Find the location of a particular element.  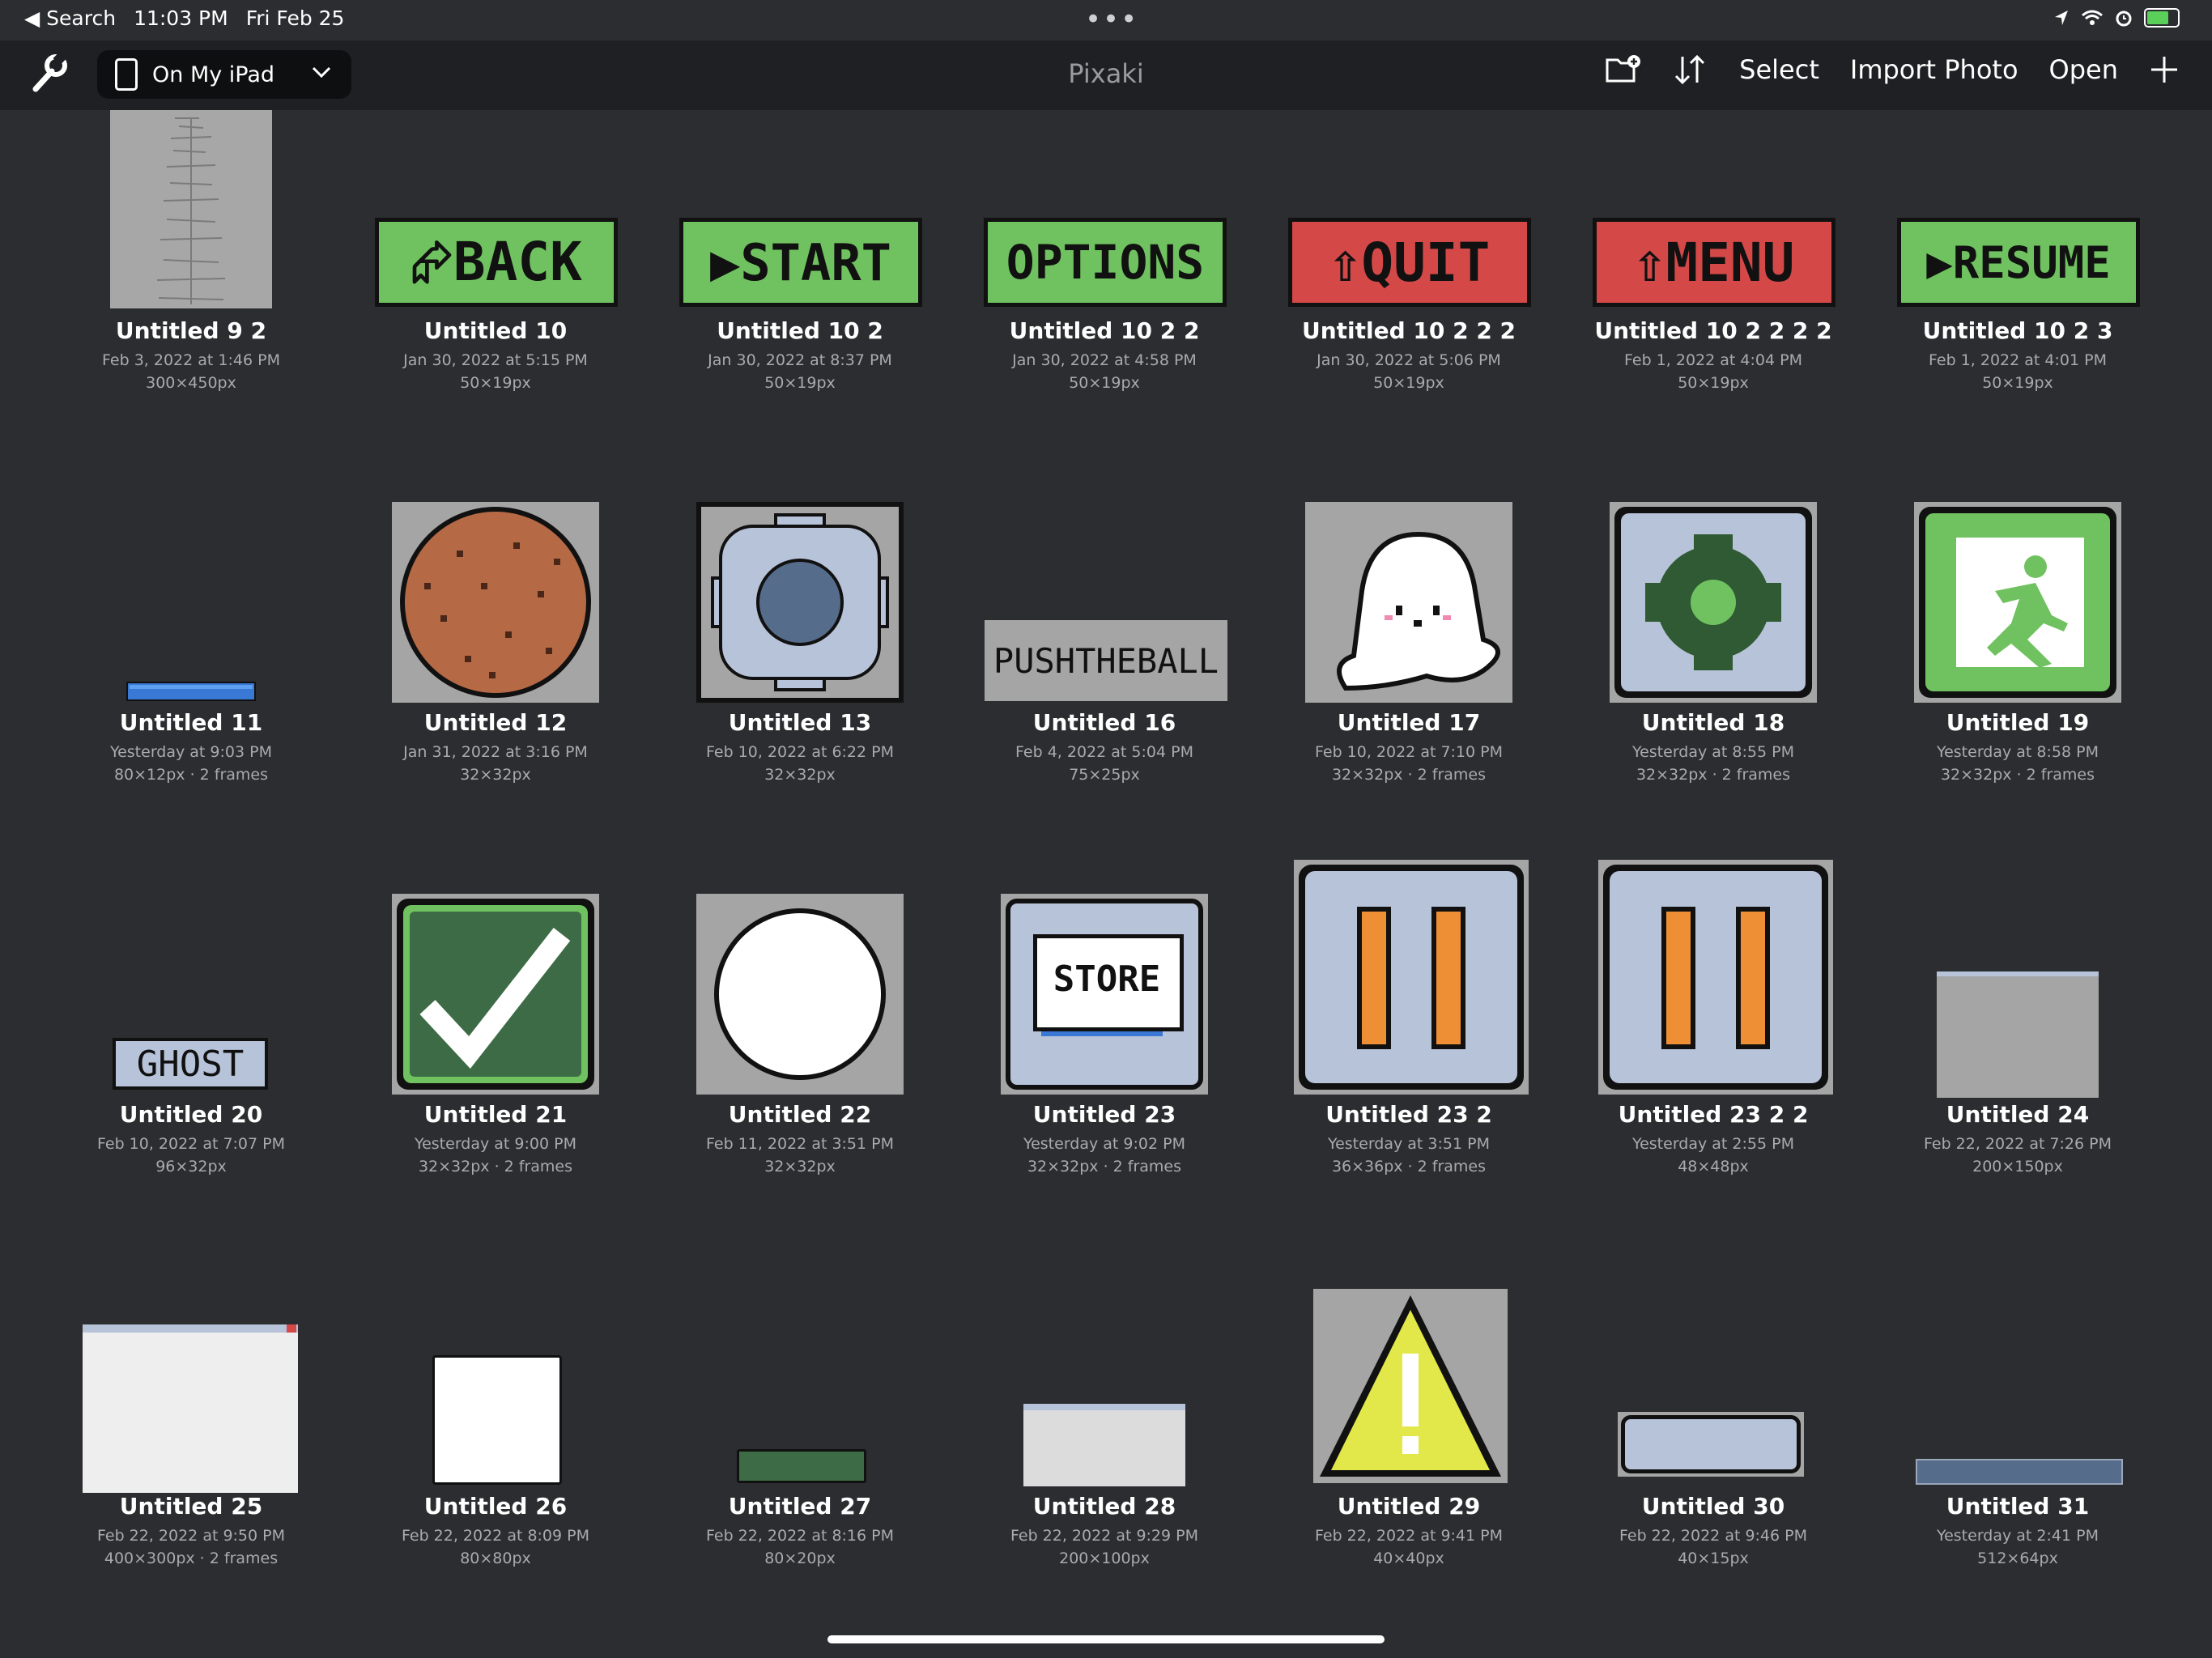

select-button: Select is located at coordinates (1779, 69).